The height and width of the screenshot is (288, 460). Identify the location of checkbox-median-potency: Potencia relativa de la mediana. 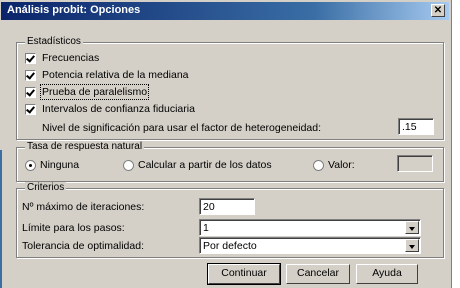
(107, 75).